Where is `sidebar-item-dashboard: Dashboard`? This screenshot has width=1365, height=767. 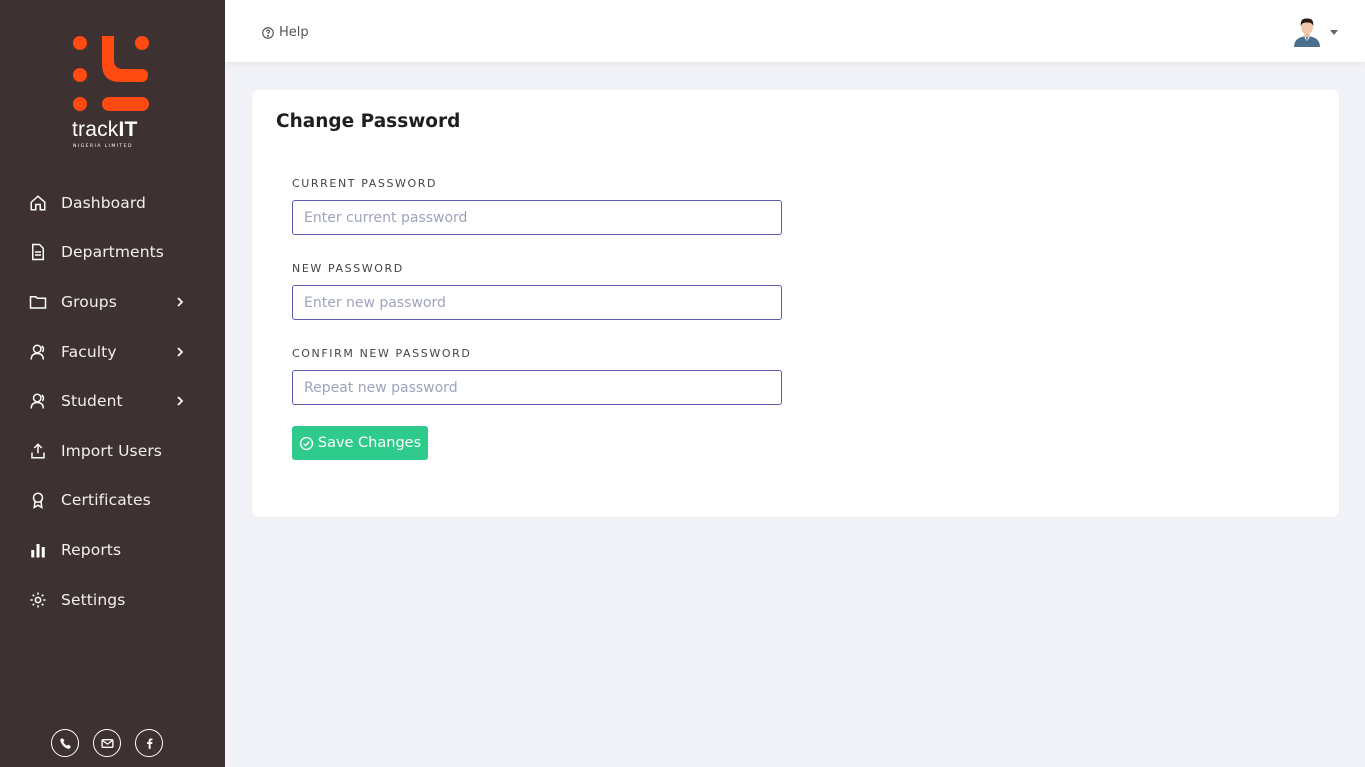
sidebar-item-dashboard: Dashboard is located at coordinates (112, 203).